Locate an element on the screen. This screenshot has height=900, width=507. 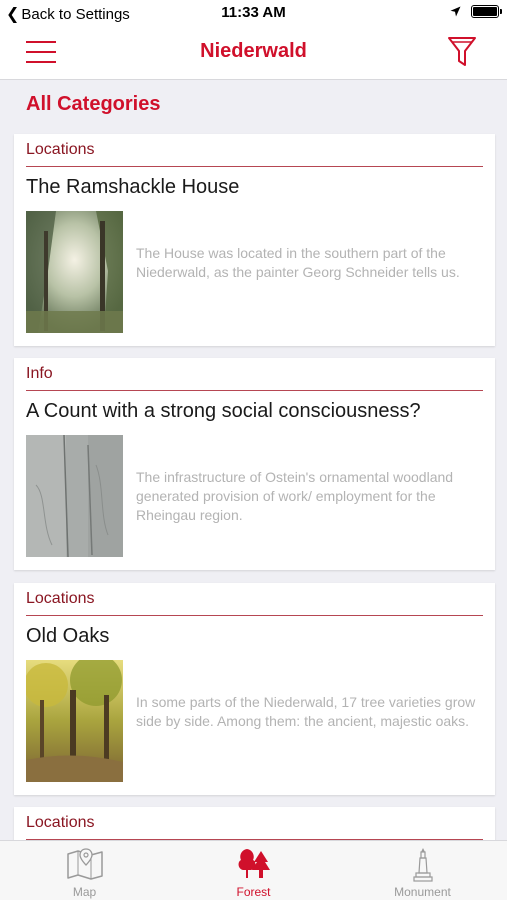
section-title: All Categories is located at coordinates (93, 104).